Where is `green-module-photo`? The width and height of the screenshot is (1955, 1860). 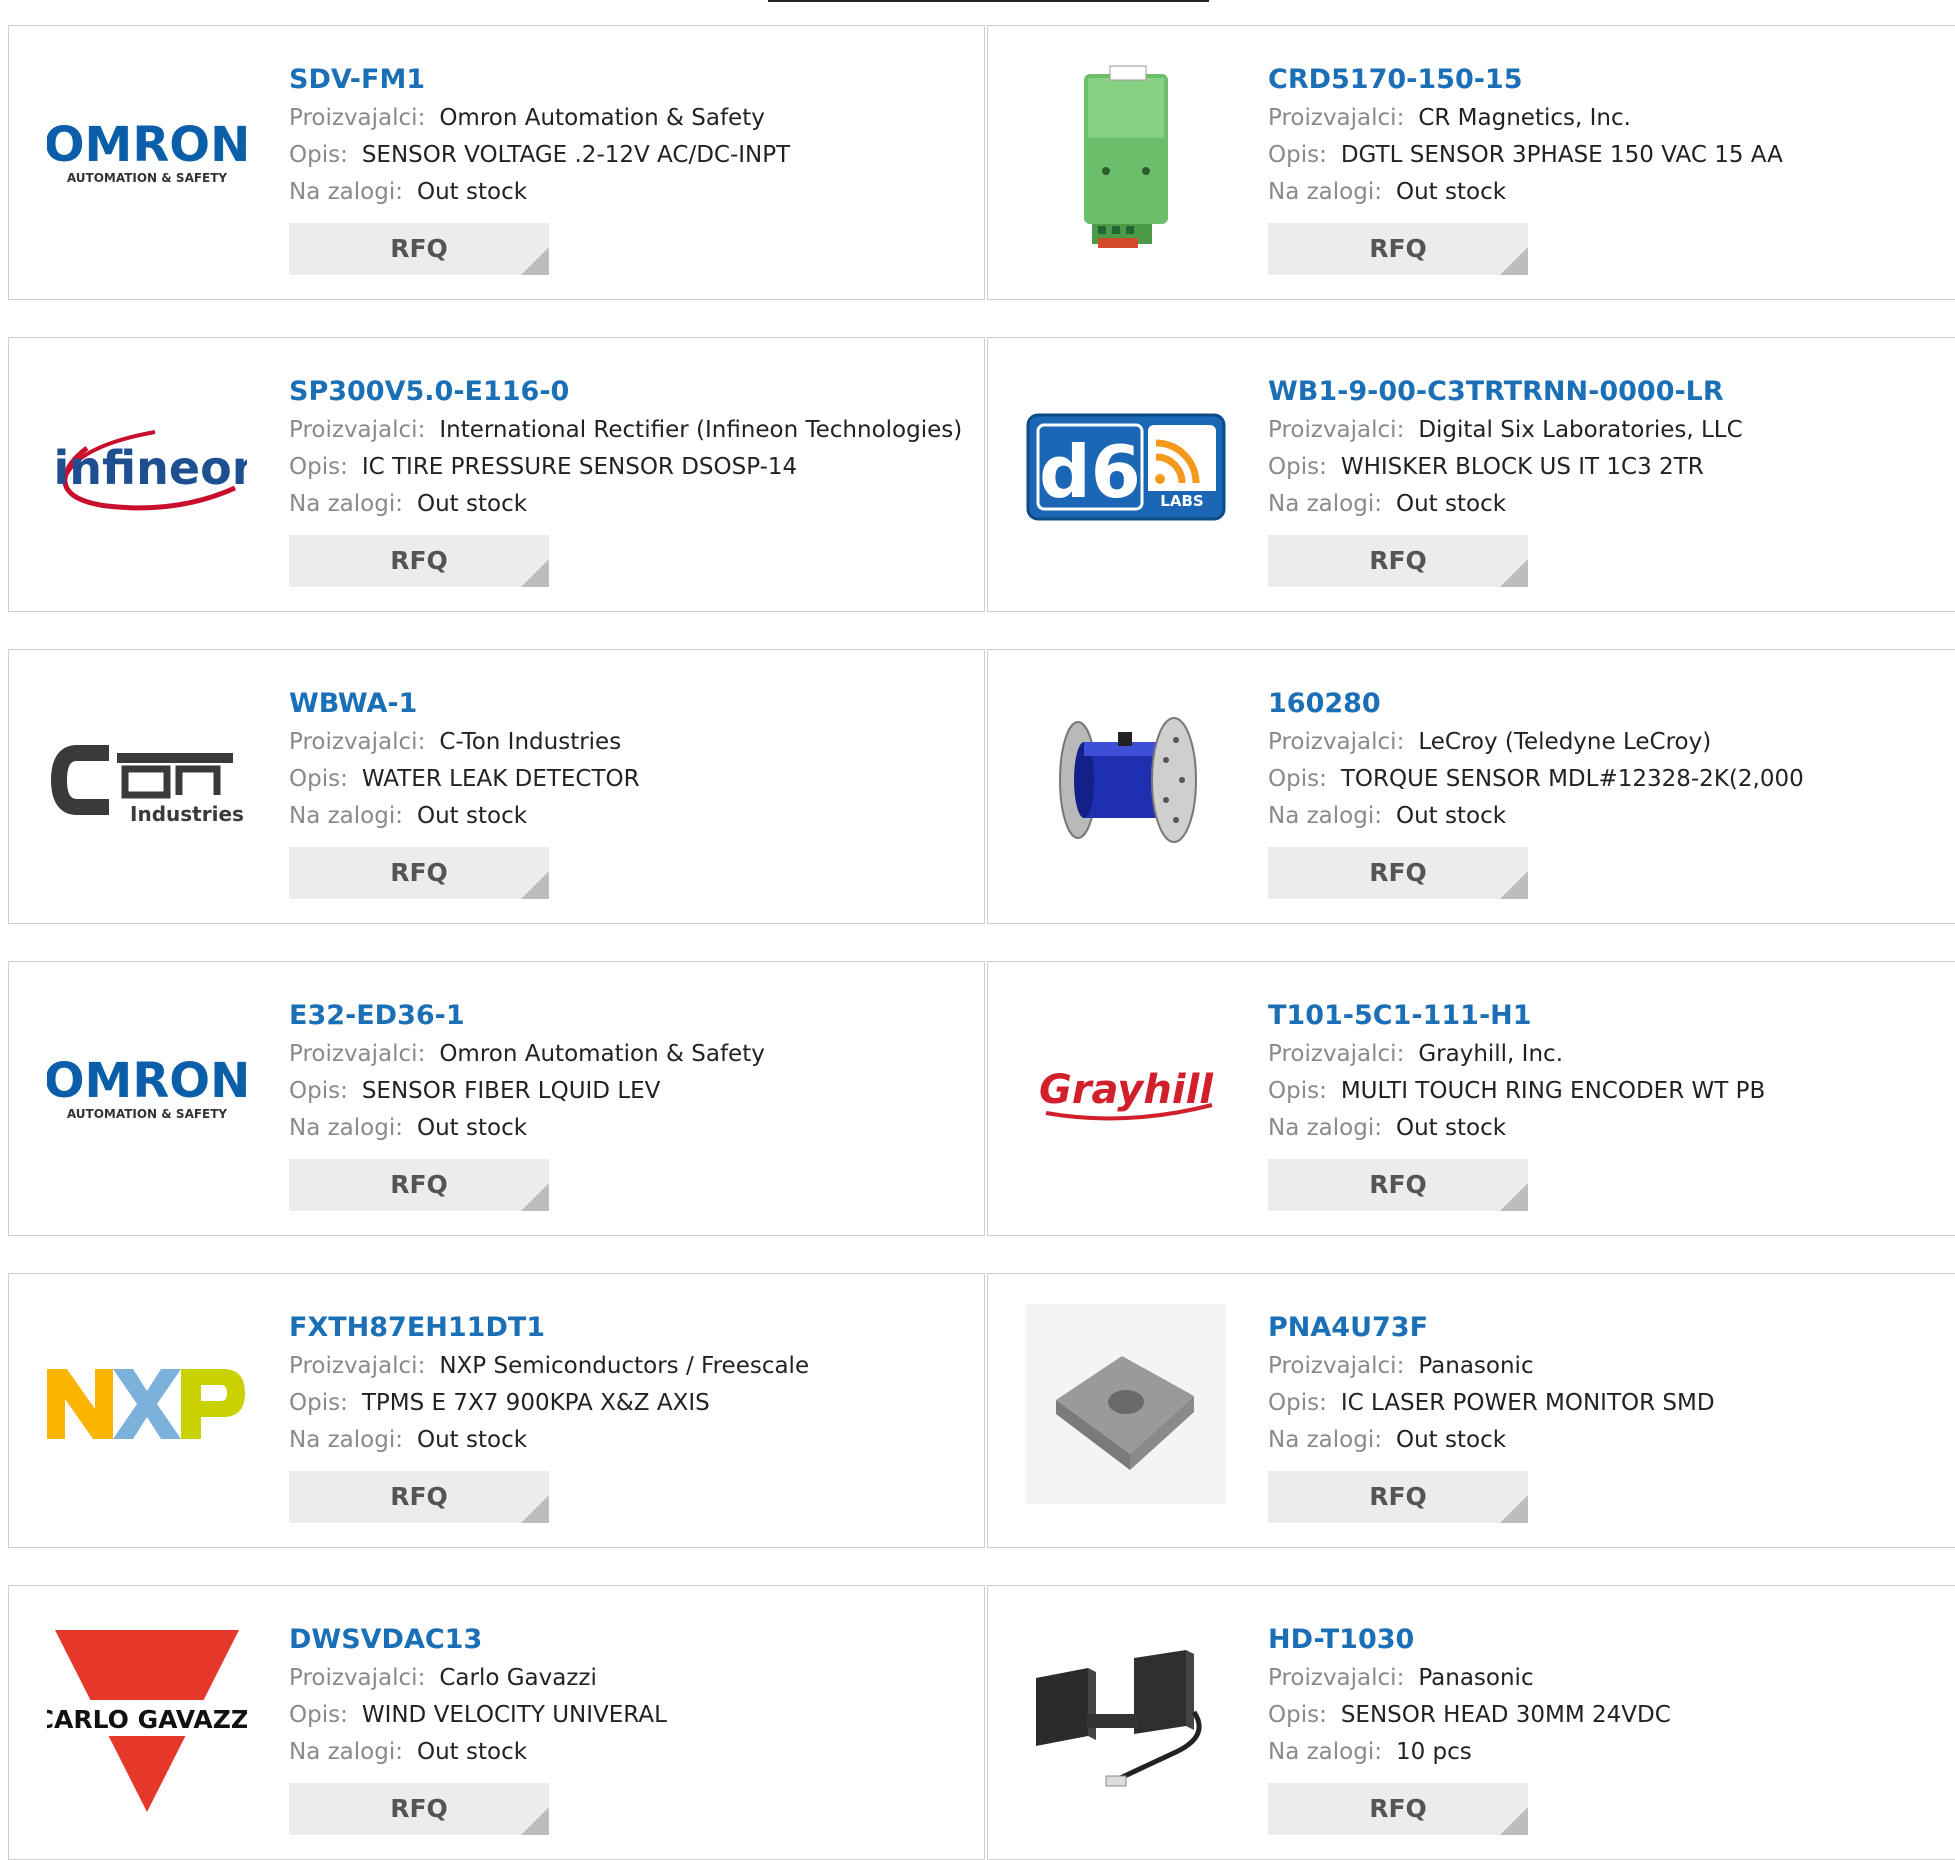
green-module-photo is located at coordinates (1126, 156).